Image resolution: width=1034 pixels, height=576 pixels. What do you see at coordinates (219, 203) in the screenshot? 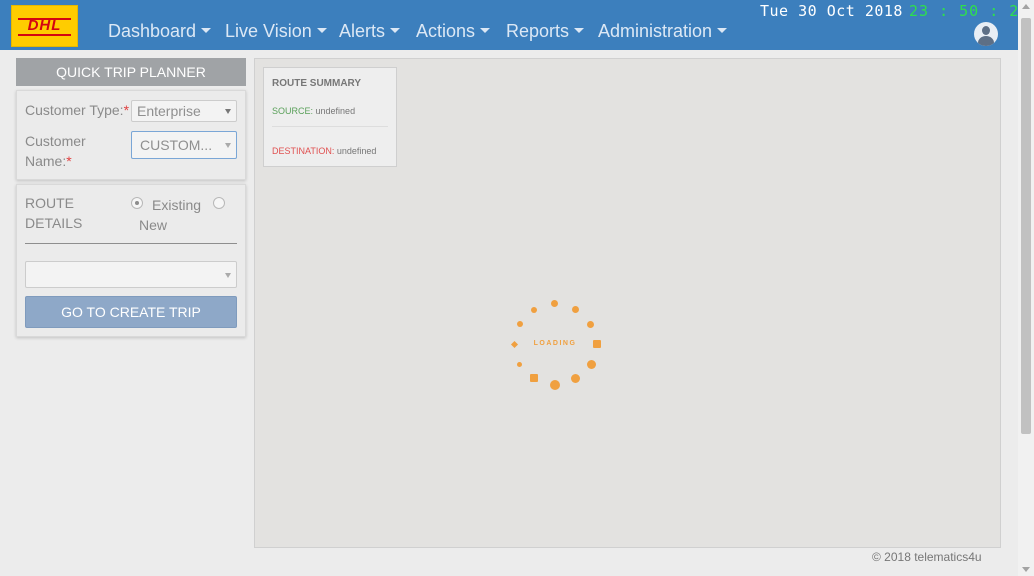
I see `new-route-radio` at bounding box center [219, 203].